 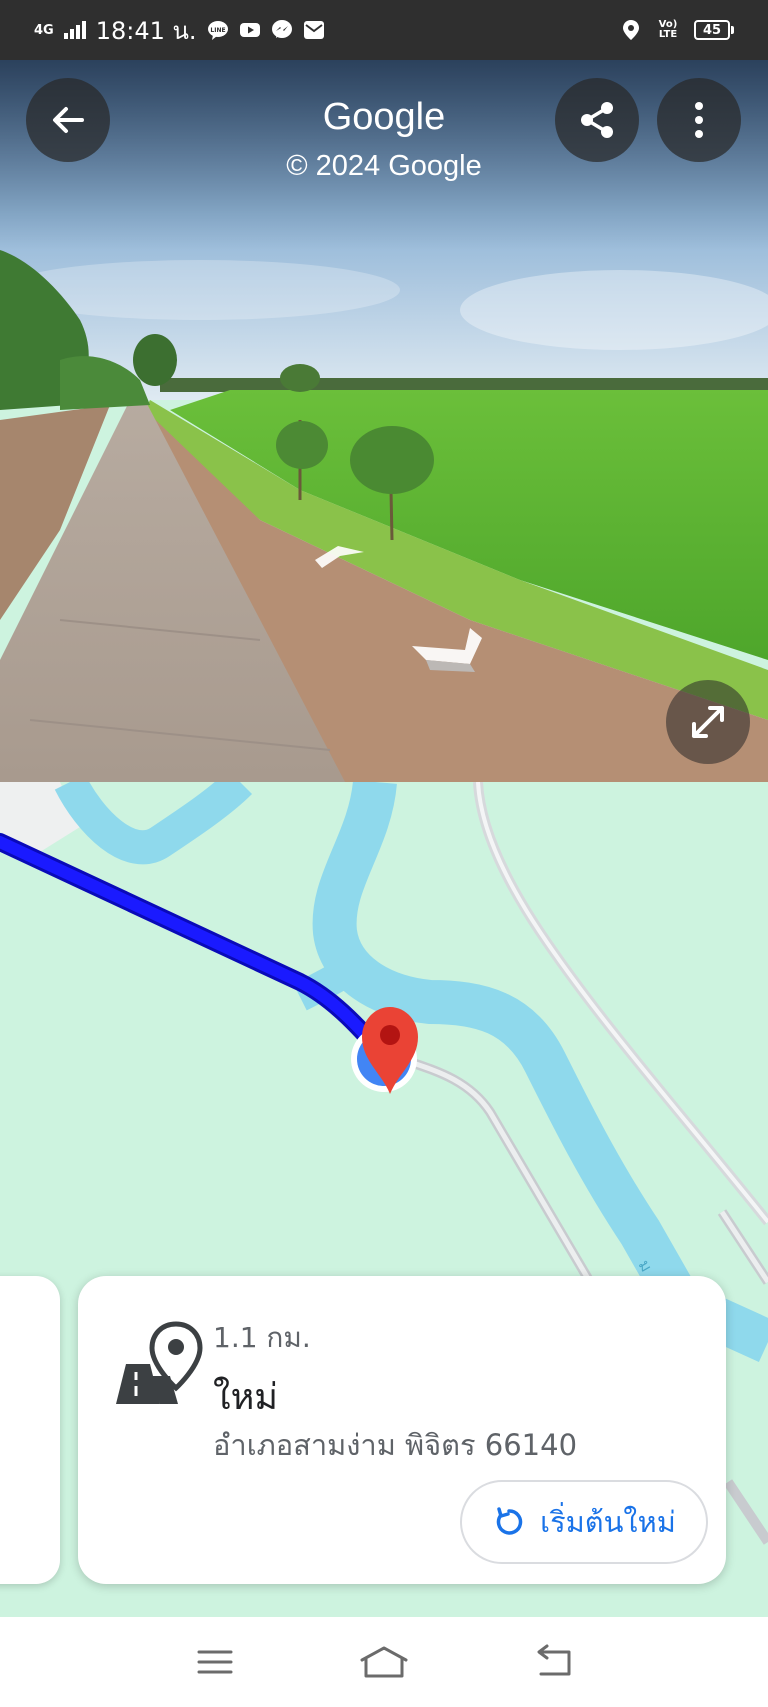 I want to click on svg-text: LINE, so click(x=217, y=30).